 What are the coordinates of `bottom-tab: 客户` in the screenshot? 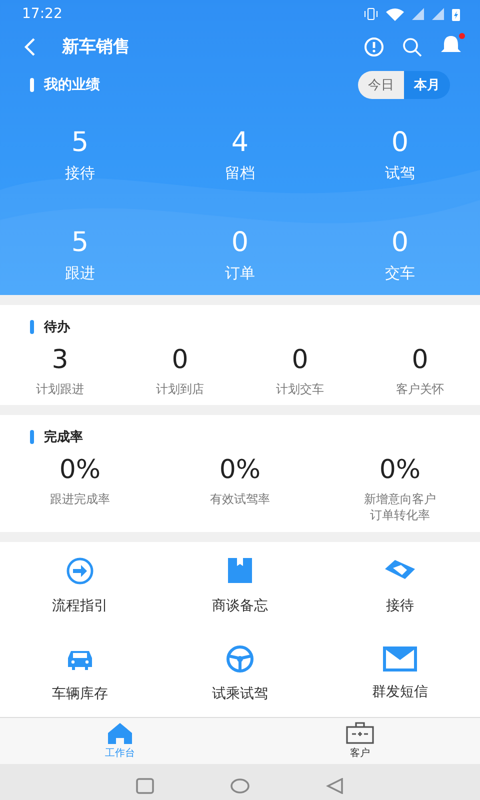 It's located at (360, 741).